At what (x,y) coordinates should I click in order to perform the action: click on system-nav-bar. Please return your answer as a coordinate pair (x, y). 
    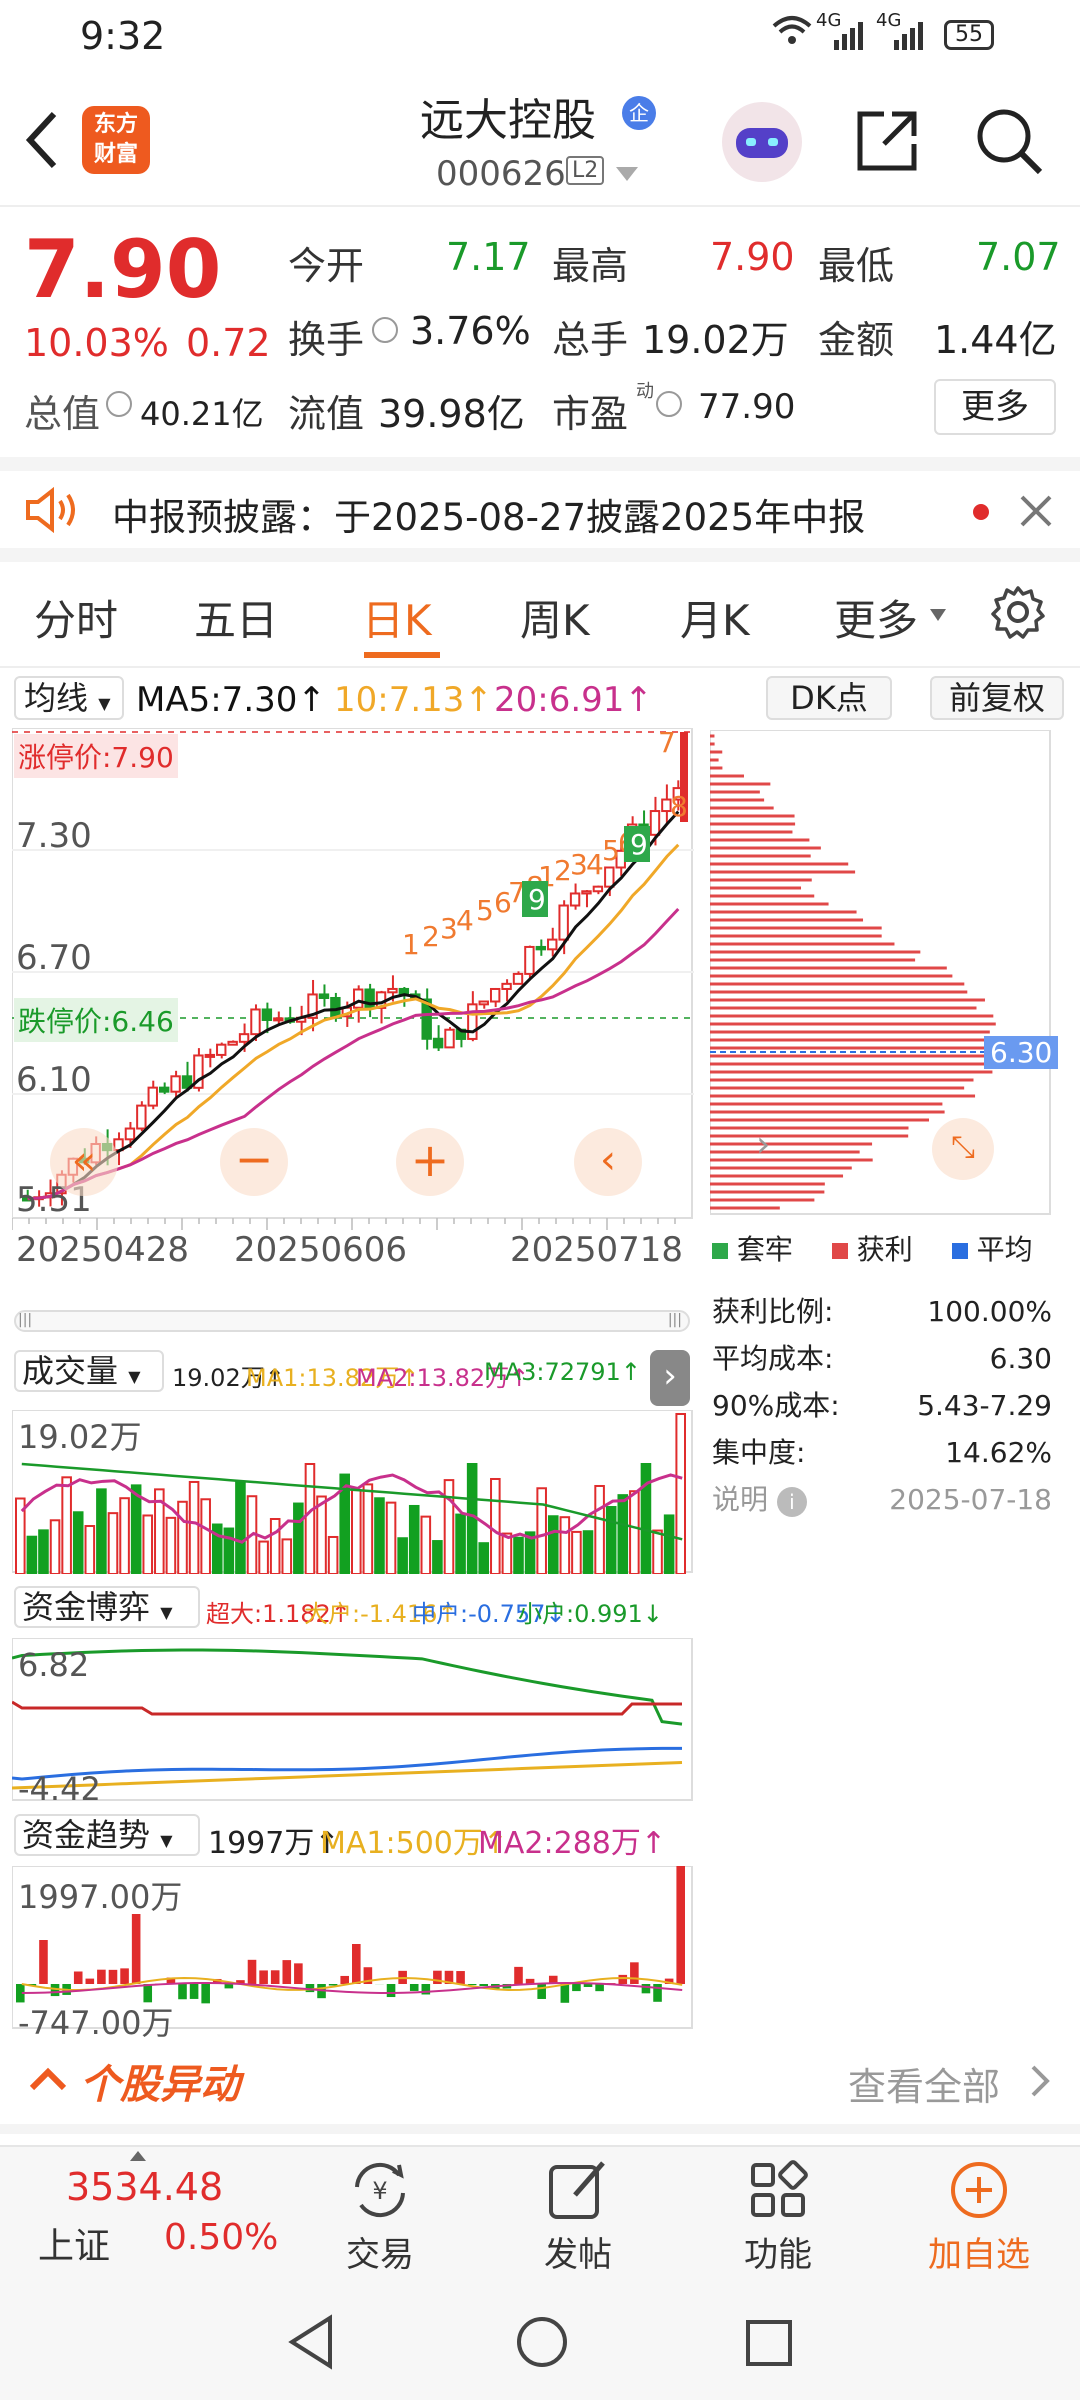
    Looking at the image, I should click on (540, 2340).